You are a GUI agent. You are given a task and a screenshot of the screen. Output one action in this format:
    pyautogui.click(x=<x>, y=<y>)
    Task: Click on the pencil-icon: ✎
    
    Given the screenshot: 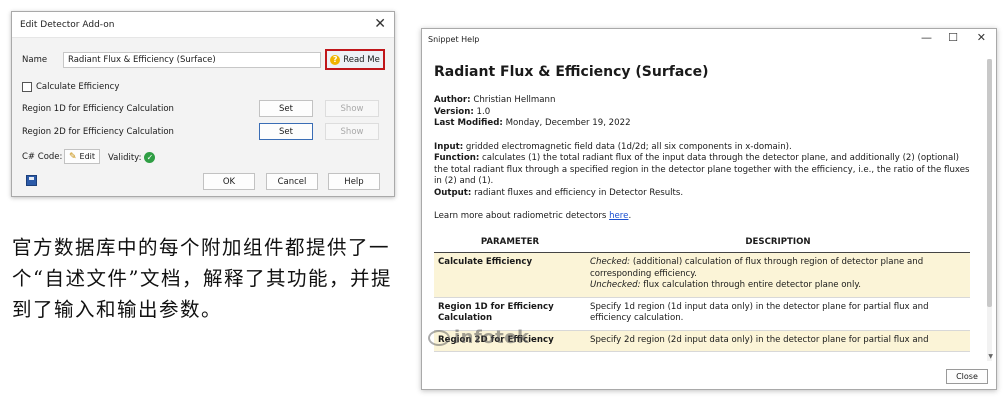 What is the action you would take?
    pyautogui.click(x=72, y=156)
    